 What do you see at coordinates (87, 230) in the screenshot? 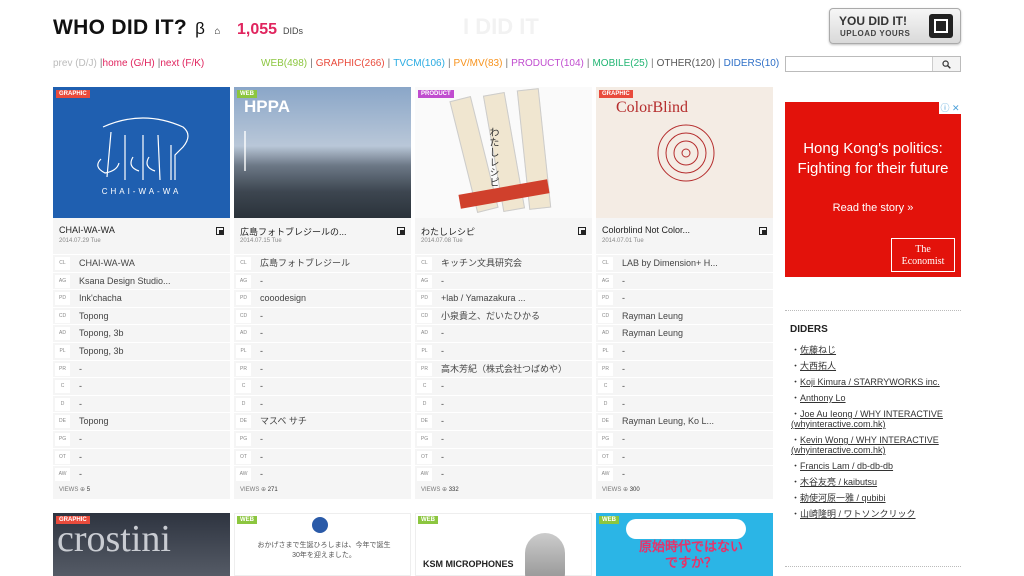
I see `card-title: CHAI-WA-WA` at bounding box center [87, 230].